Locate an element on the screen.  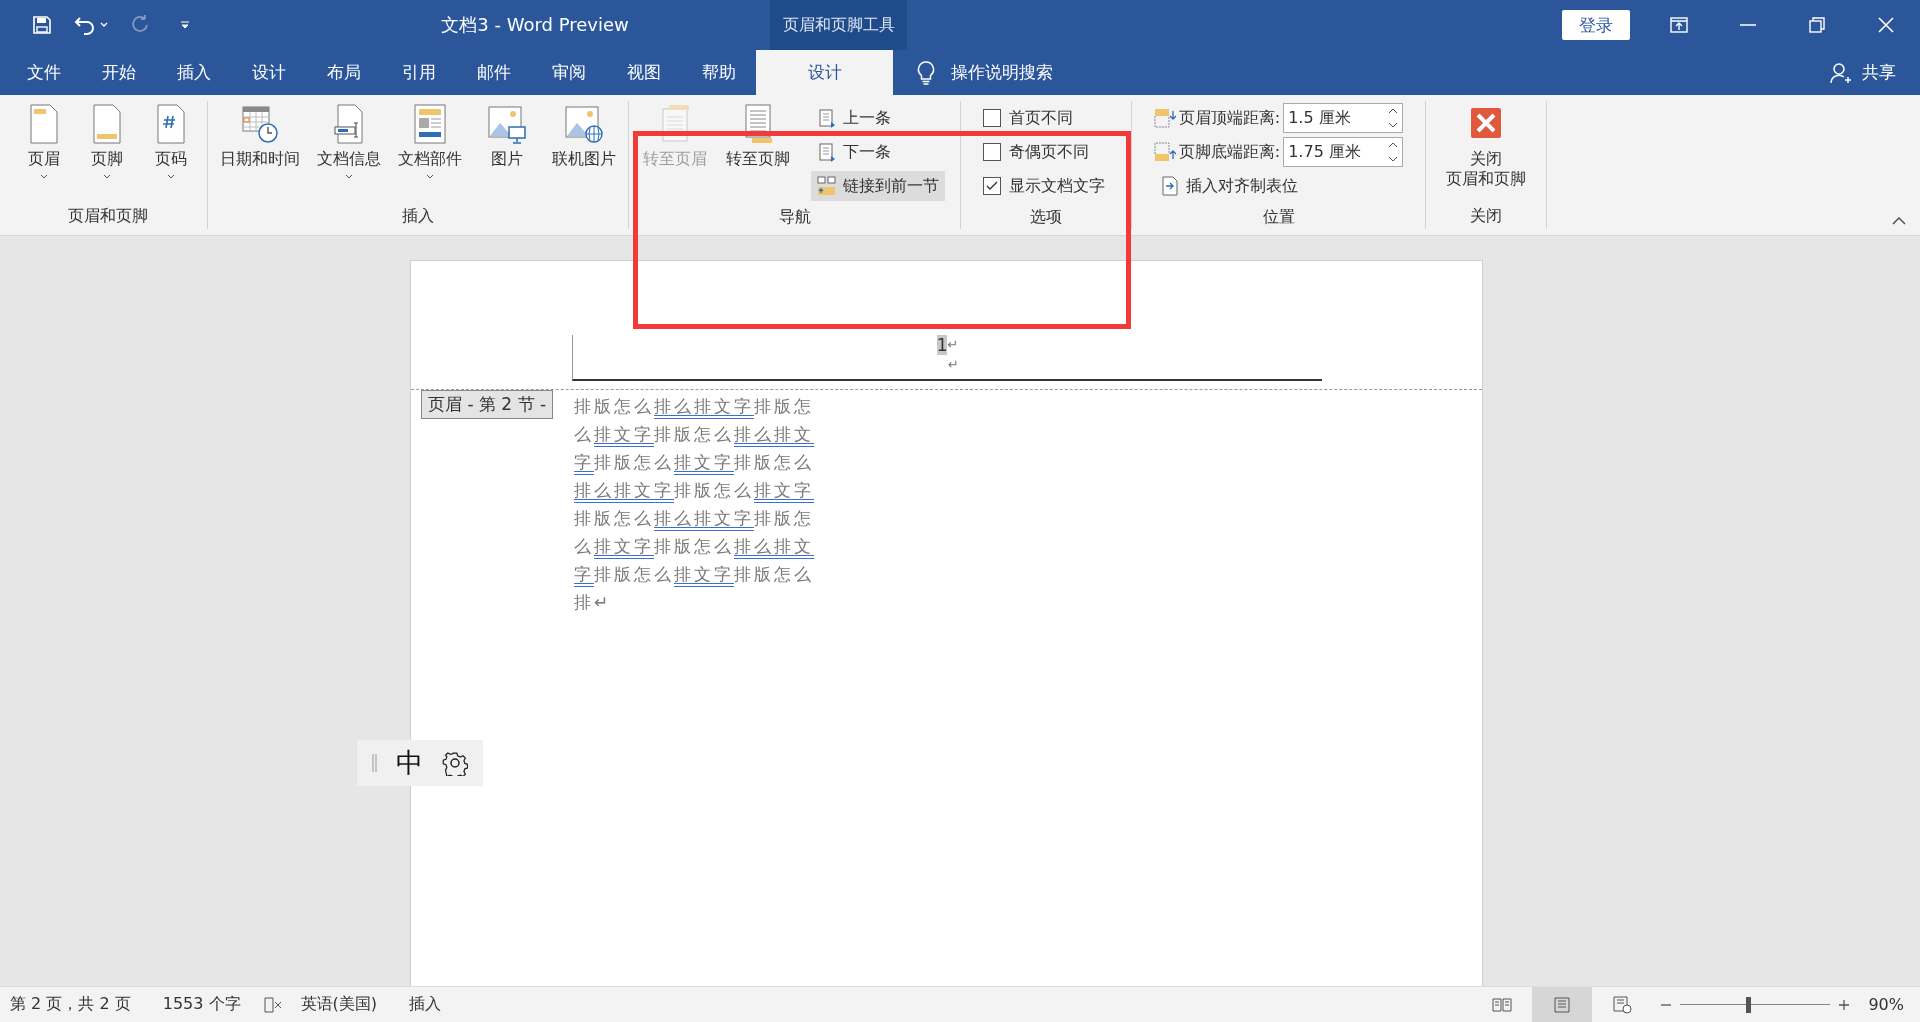
read-mode-icon is located at coordinates (1502, 1004).